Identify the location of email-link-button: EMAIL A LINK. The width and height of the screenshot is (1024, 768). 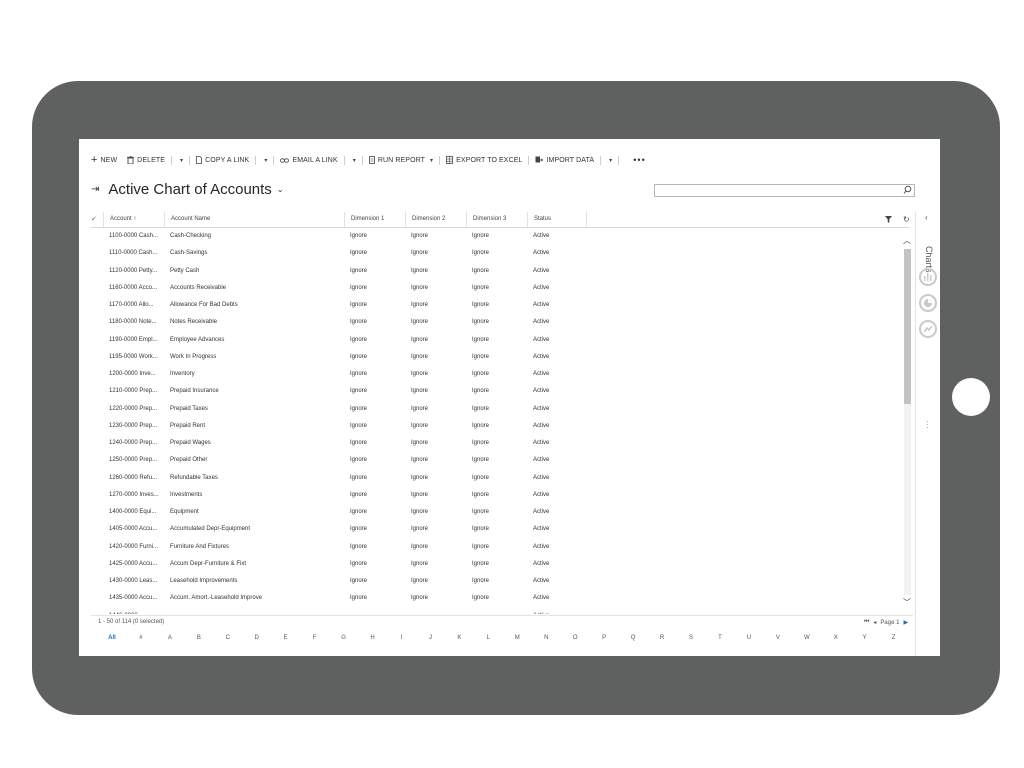
(309, 160).